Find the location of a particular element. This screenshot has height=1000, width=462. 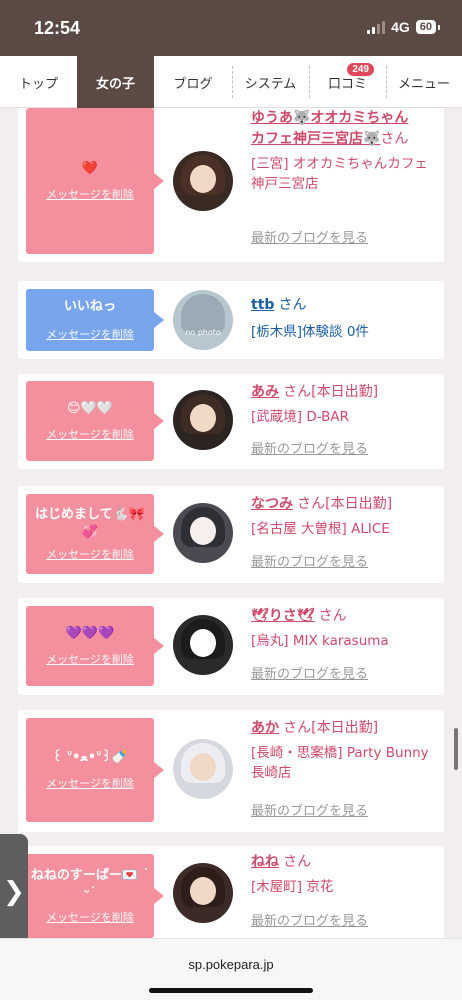

browser-address-bar: sp.pokepara.jp is located at coordinates (231, 969).